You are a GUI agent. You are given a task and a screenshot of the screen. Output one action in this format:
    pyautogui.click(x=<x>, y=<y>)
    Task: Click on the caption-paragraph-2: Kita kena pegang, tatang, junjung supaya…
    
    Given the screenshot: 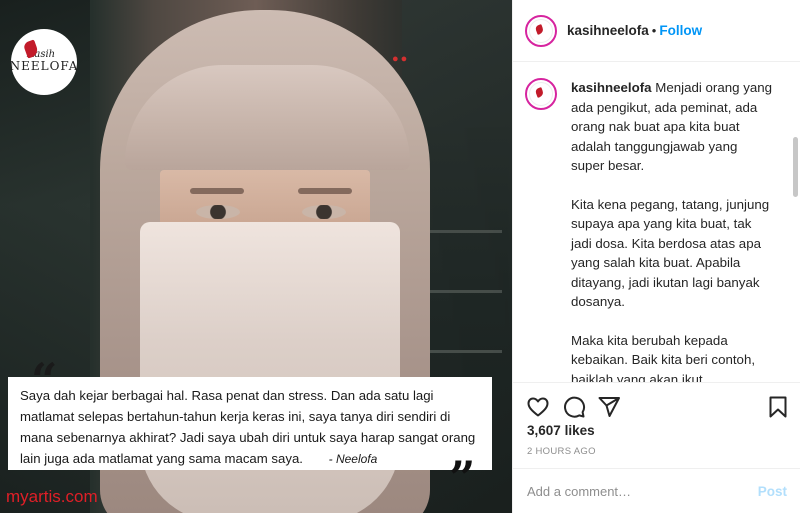 What is the action you would take?
    pyautogui.click(x=670, y=253)
    